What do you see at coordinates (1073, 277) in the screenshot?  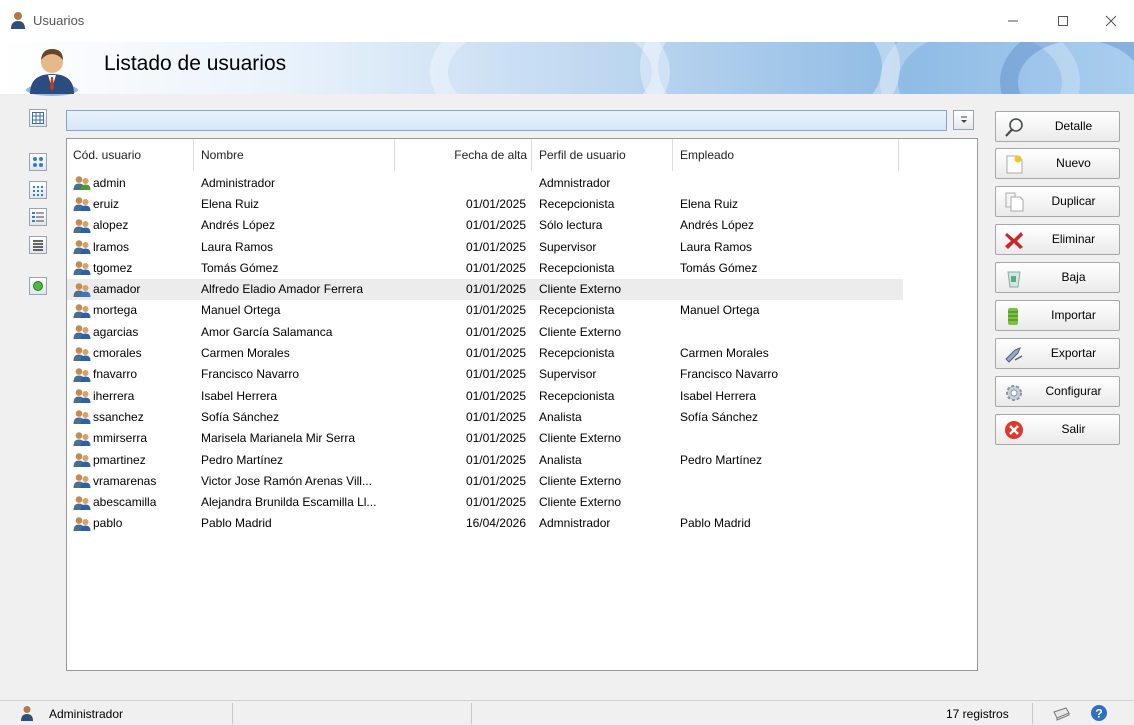 I see `button-label: Baja` at bounding box center [1073, 277].